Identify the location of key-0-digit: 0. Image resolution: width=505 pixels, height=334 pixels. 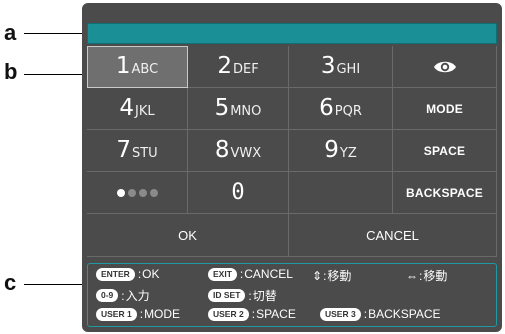
(238, 192).